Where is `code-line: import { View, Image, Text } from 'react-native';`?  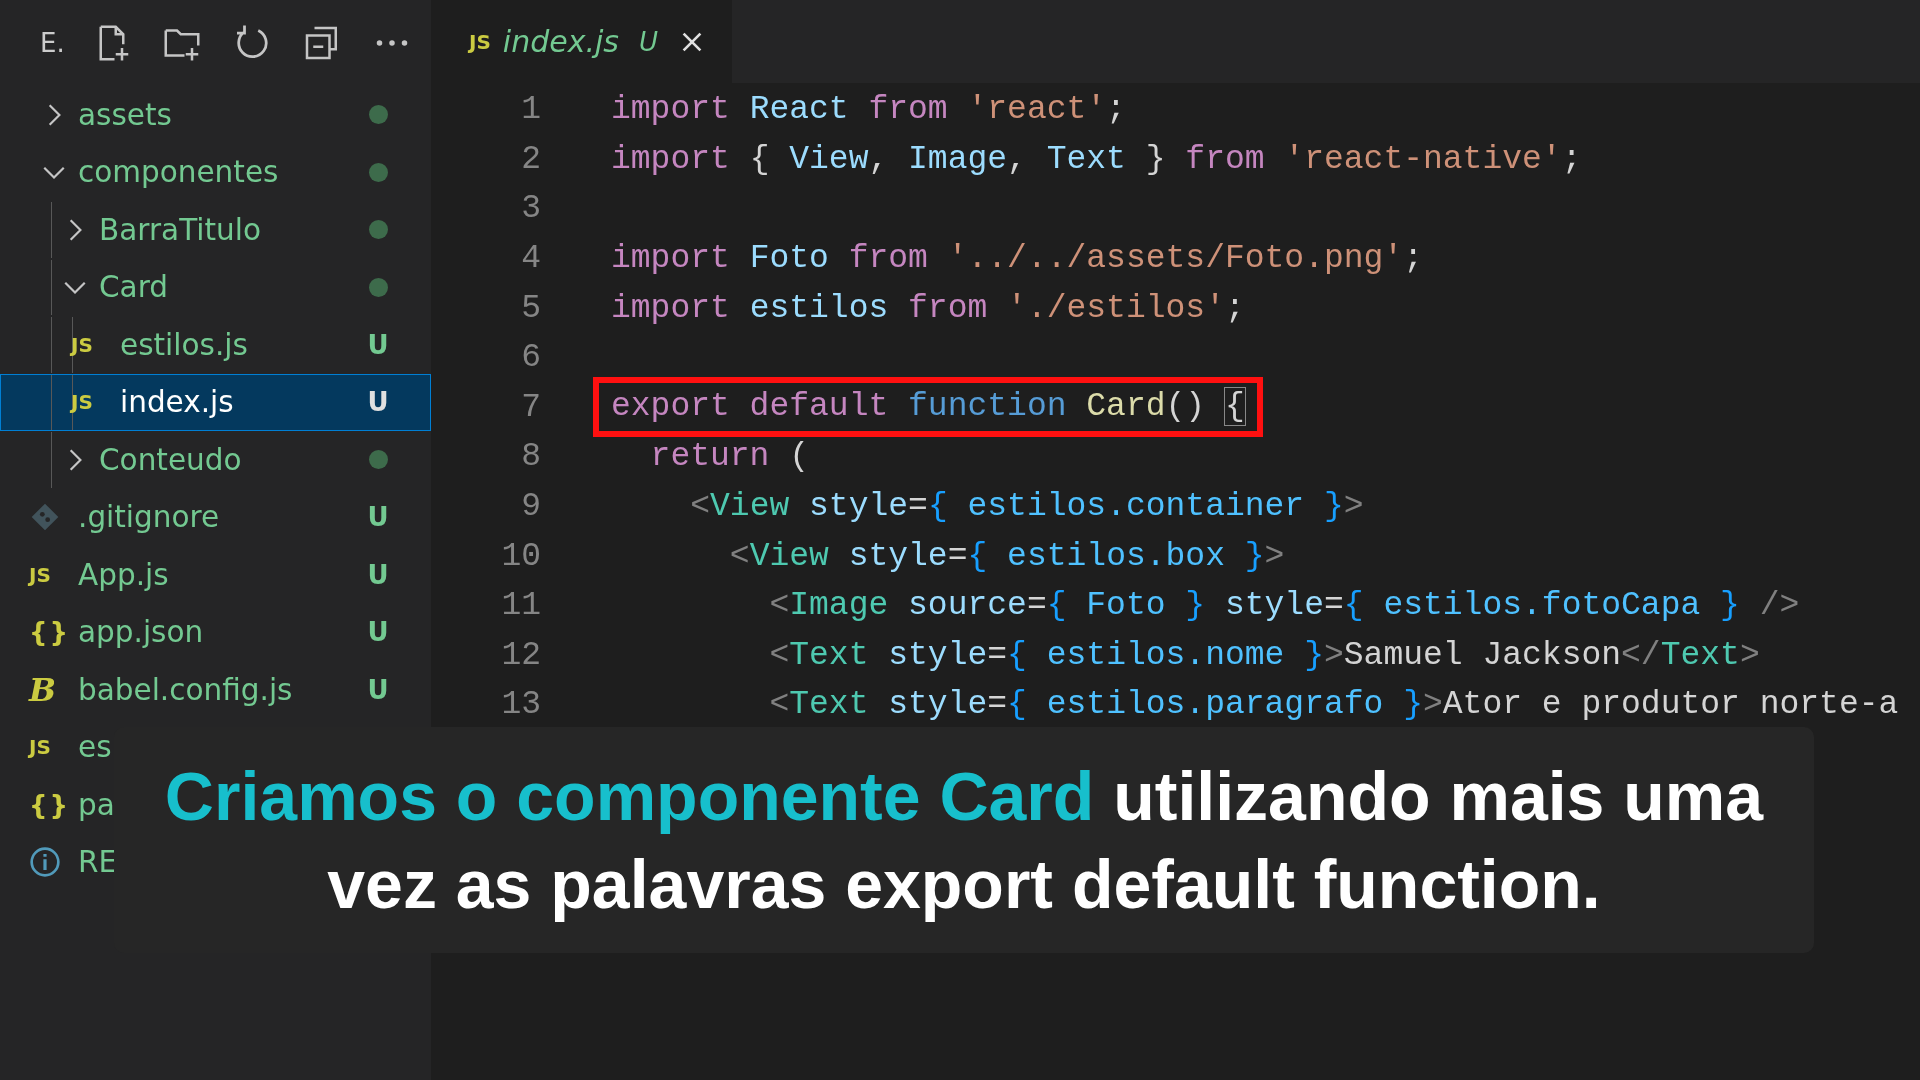
code-line: import { View, Image, Text } from 'react-native'; is located at coordinates (1096, 159).